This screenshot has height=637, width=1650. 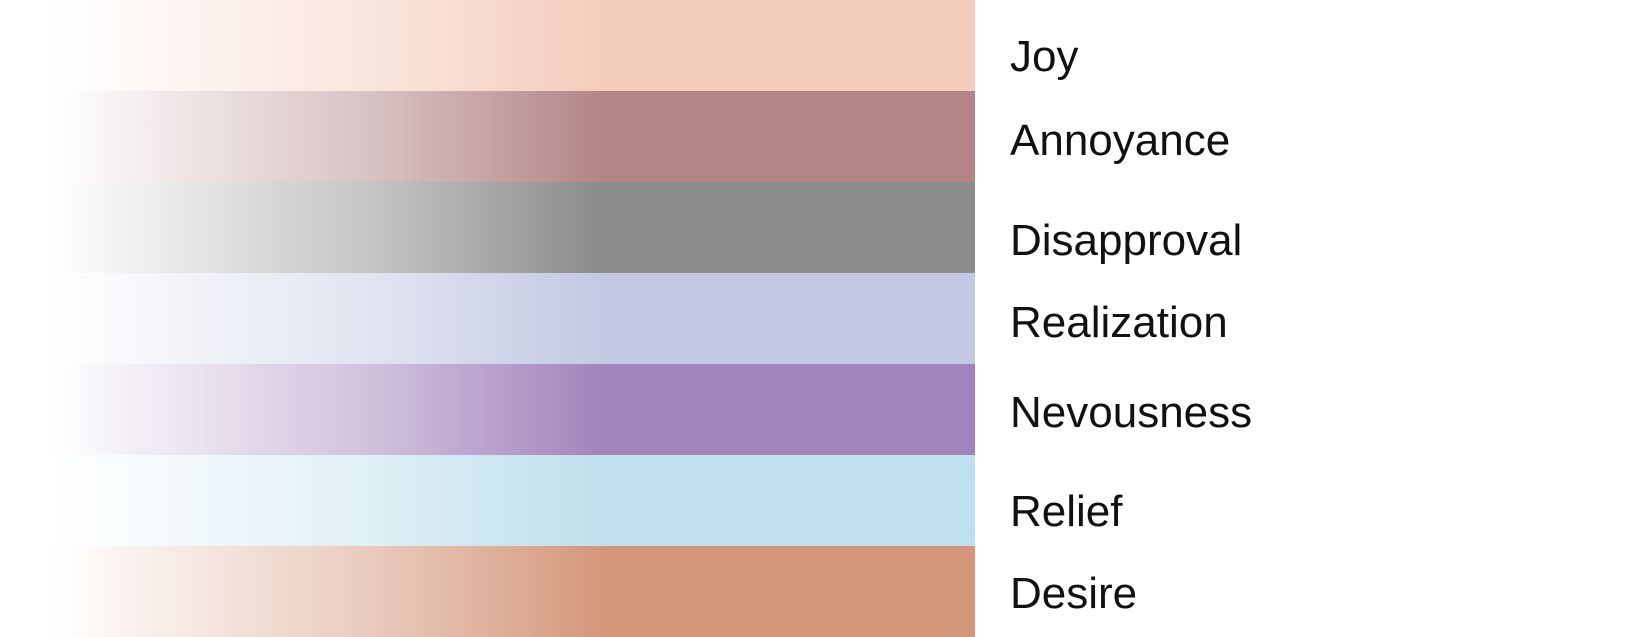 I want to click on emotion-label-annoyance: Annoyance, so click(x=1120, y=140).